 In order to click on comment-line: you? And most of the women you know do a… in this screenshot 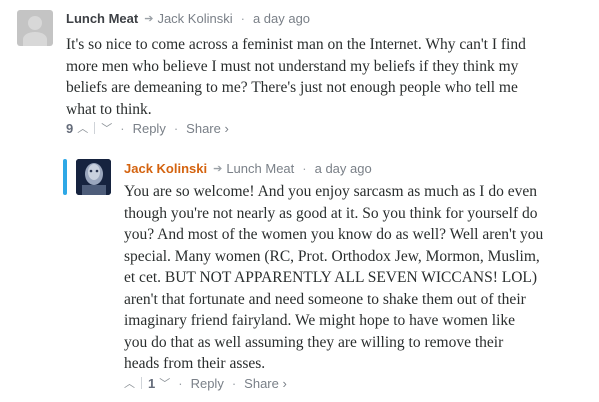, I will do `click(334, 234)`.